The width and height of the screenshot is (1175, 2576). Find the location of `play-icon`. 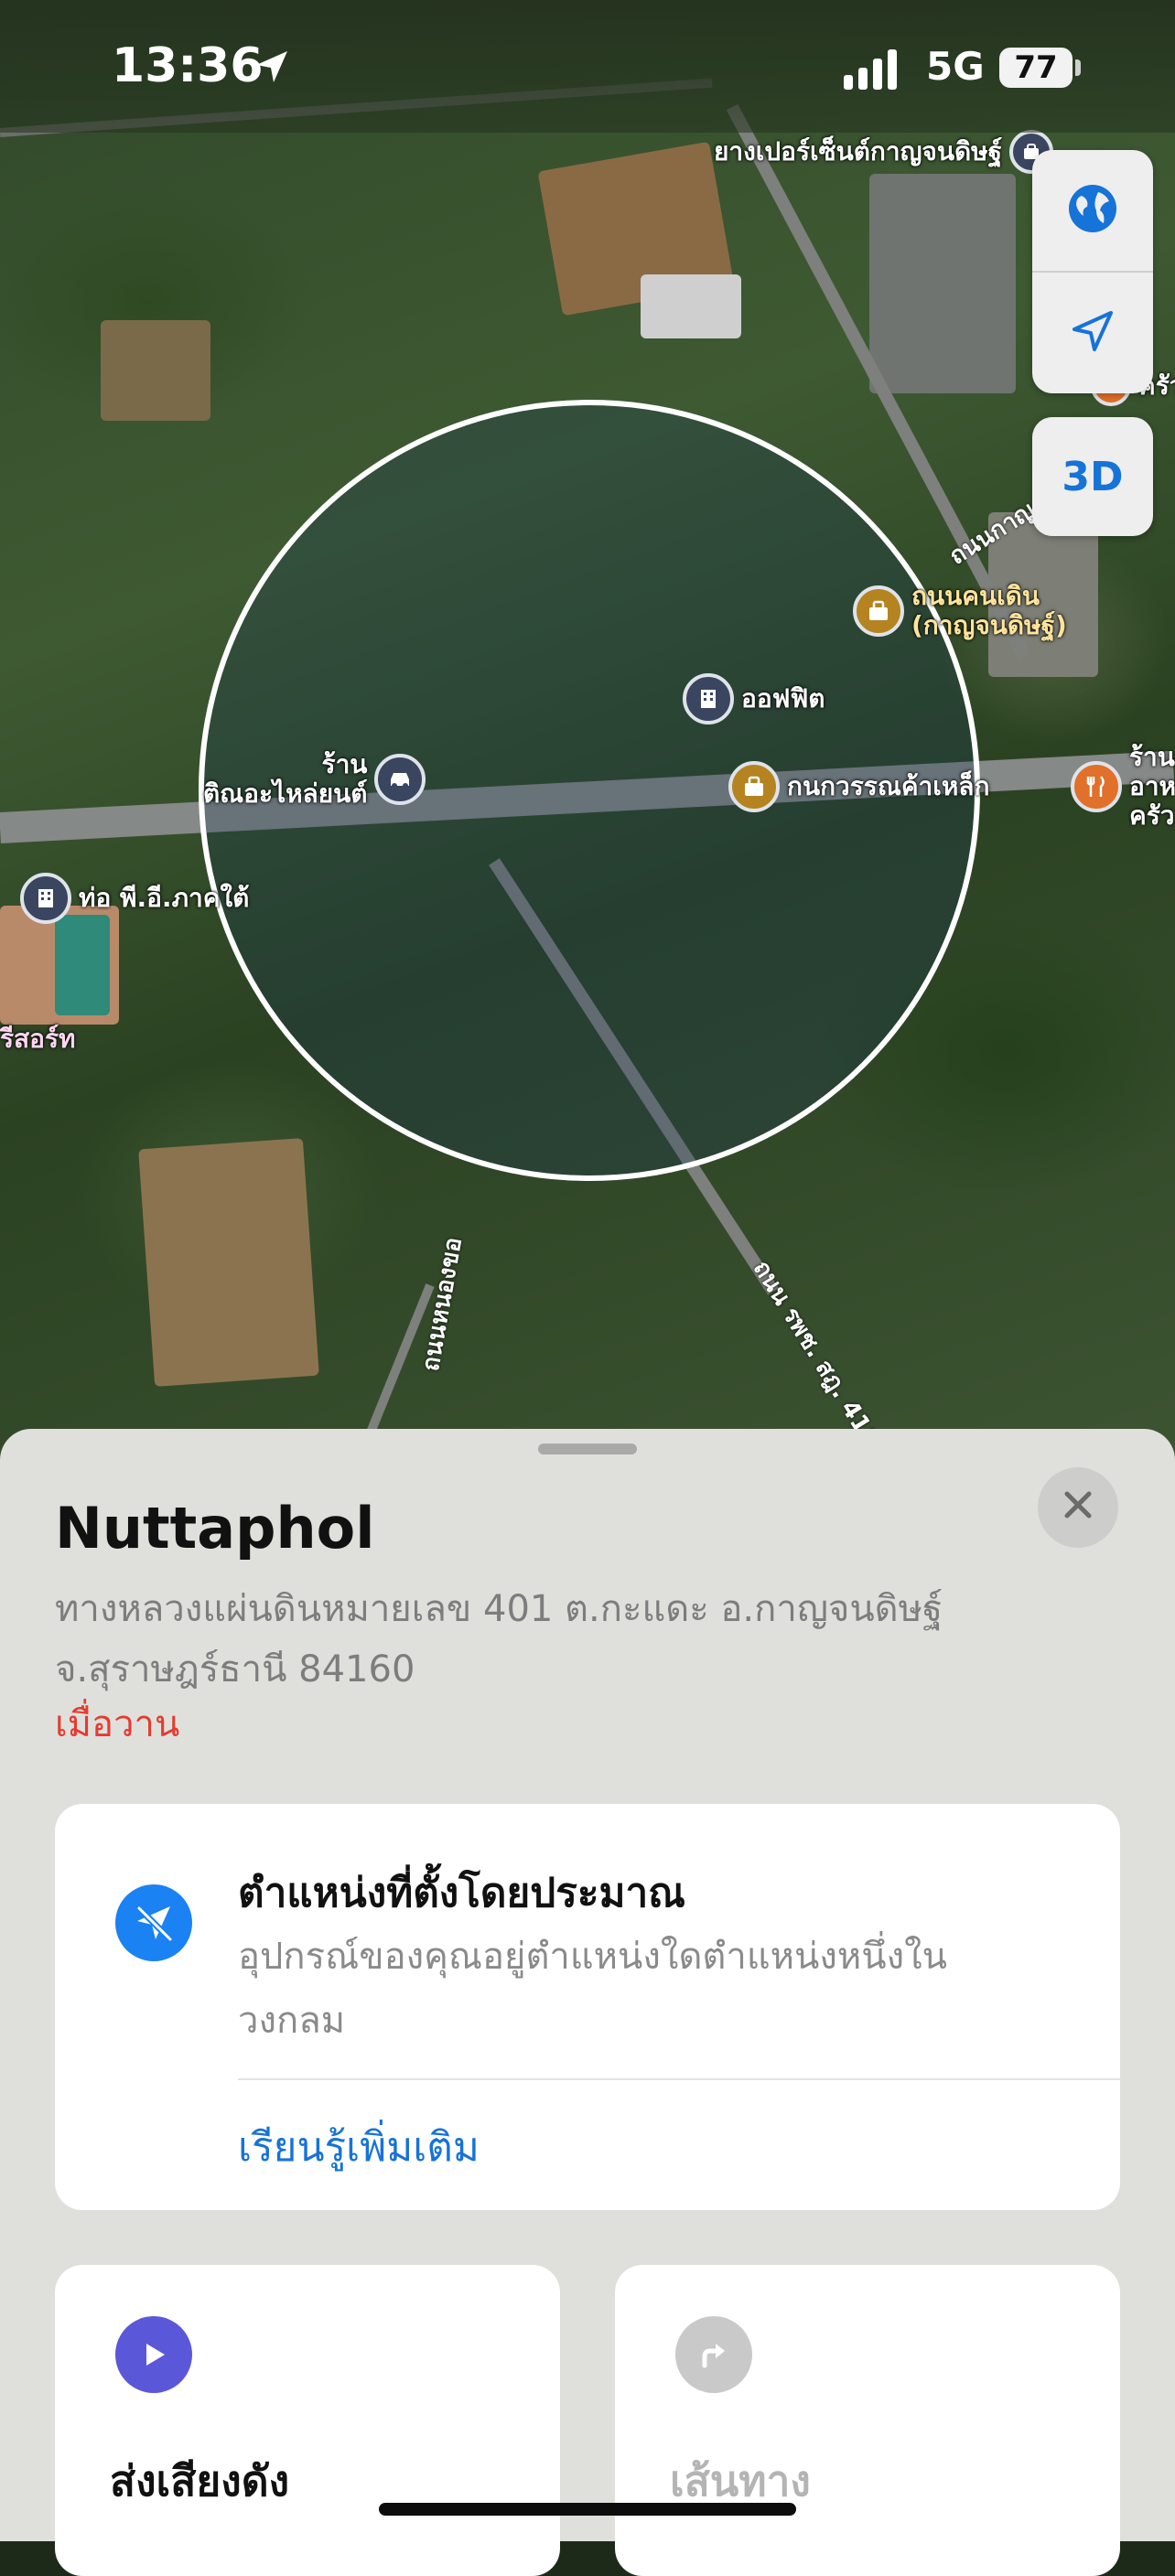

play-icon is located at coordinates (153, 2354).